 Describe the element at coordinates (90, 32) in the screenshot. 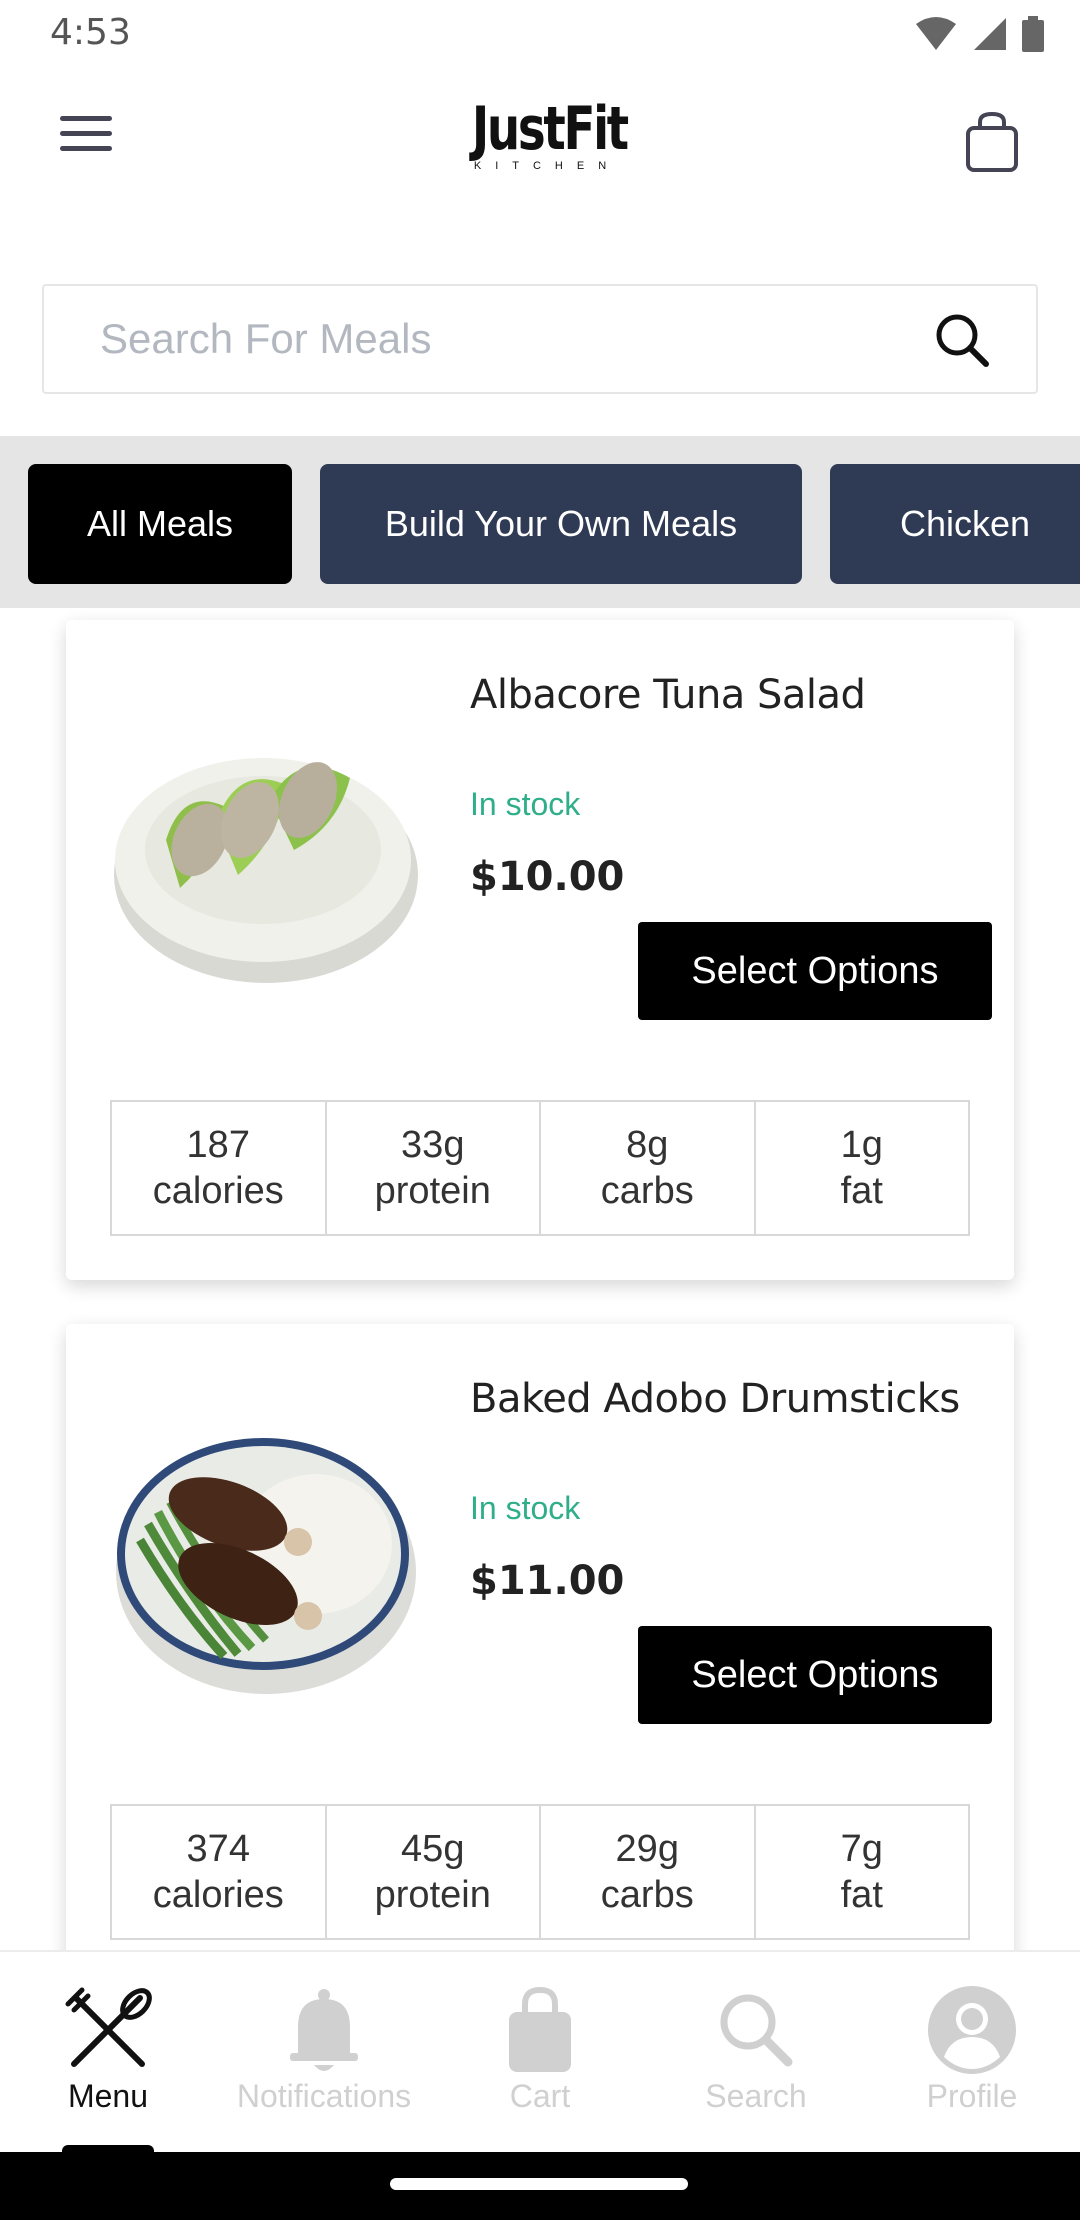

I see `status-time: 4:53` at that location.